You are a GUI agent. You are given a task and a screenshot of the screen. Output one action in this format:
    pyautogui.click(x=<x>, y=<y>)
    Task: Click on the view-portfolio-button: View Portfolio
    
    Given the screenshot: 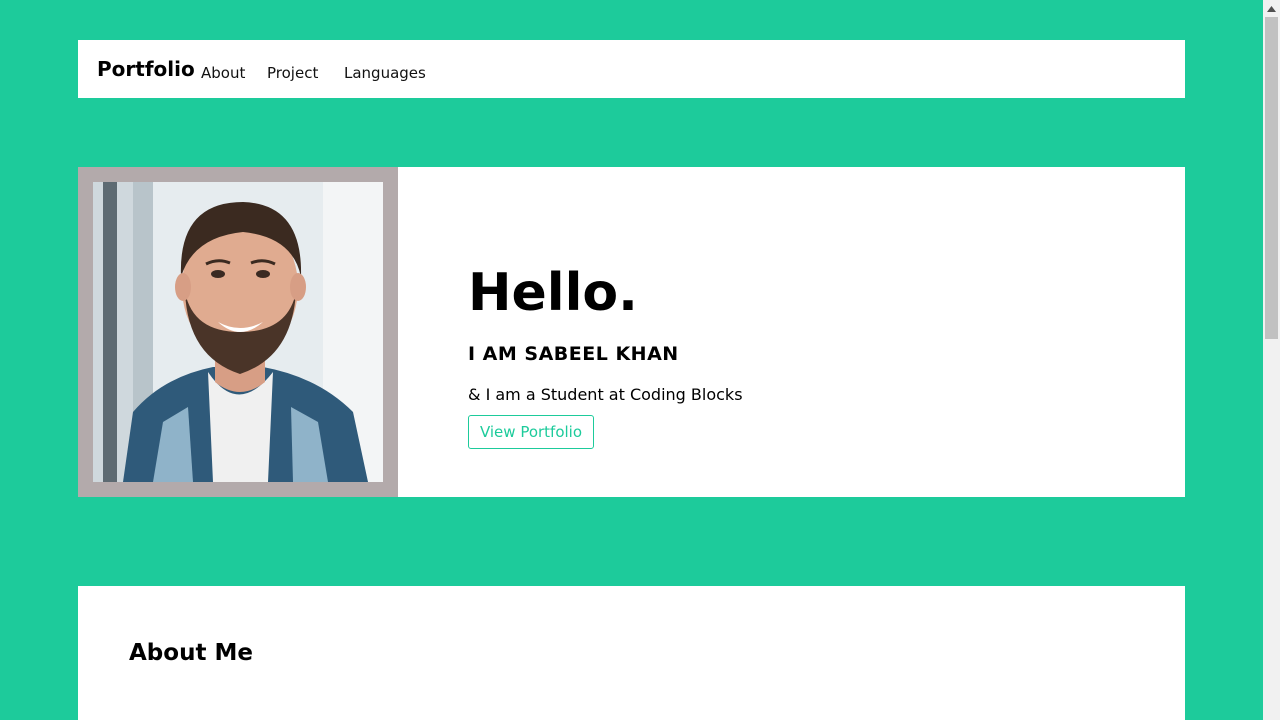 What is the action you would take?
    pyautogui.click(x=531, y=432)
    